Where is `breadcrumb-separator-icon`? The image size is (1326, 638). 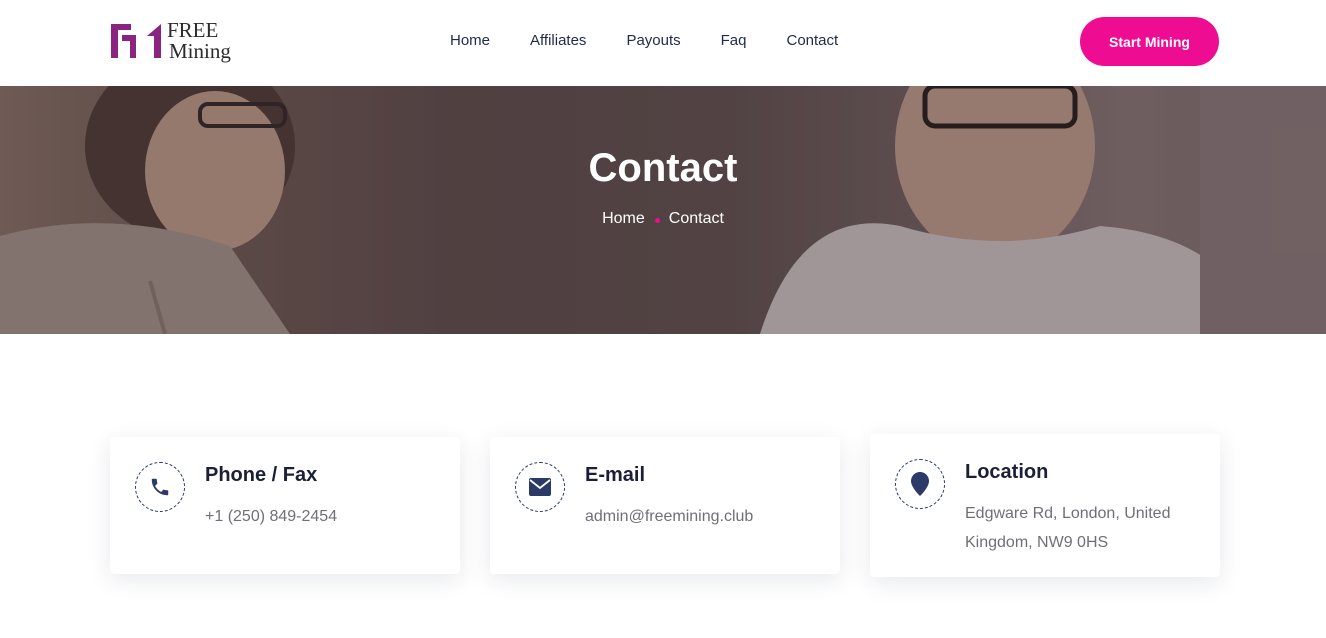
breadcrumb-separator-icon is located at coordinates (657, 220).